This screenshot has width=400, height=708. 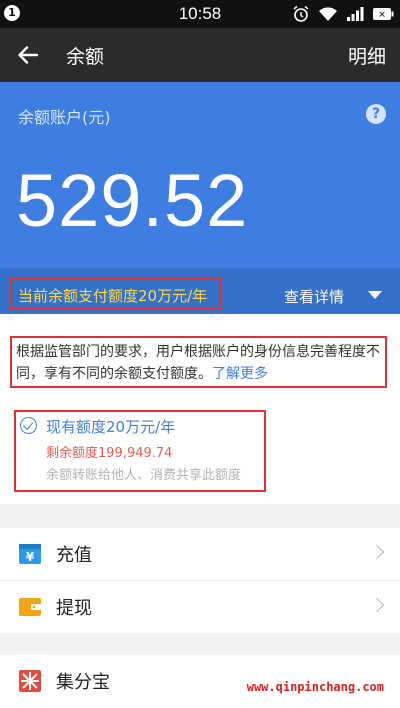 I want to click on back-arrow-icon, so click(x=28, y=55).